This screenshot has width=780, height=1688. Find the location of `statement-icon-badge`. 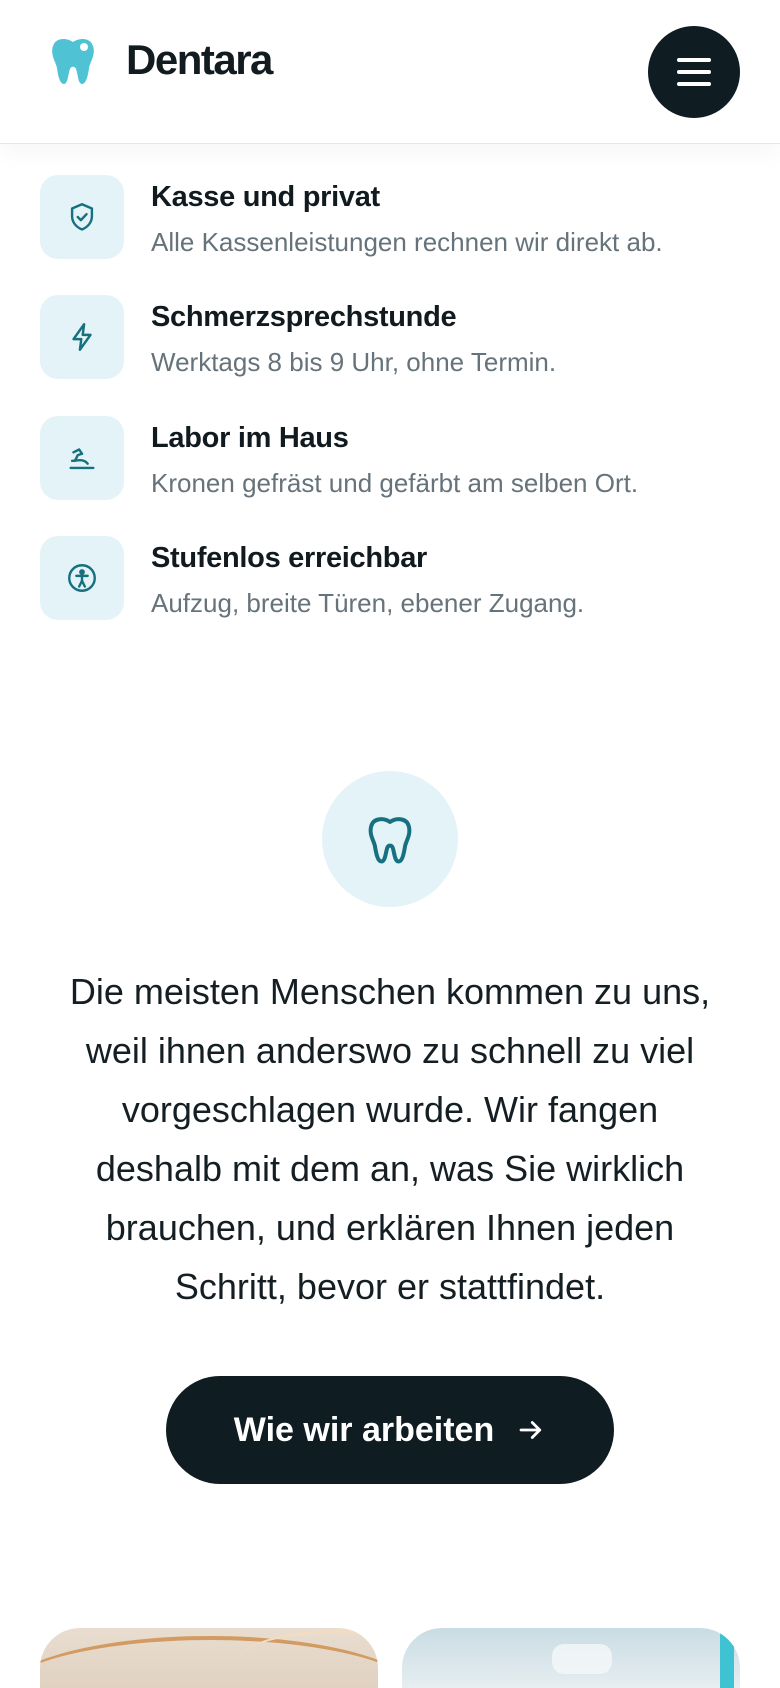

statement-icon-badge is located at coordinates (390, 839).